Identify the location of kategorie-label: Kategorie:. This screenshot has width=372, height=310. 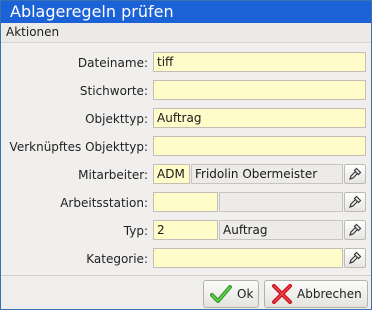
(117, 259).